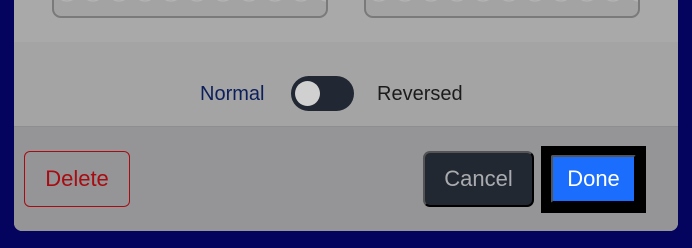  Describe the element at coordinates (502, 9) in the screenshot. I see `reversed-preview-card` at that location.